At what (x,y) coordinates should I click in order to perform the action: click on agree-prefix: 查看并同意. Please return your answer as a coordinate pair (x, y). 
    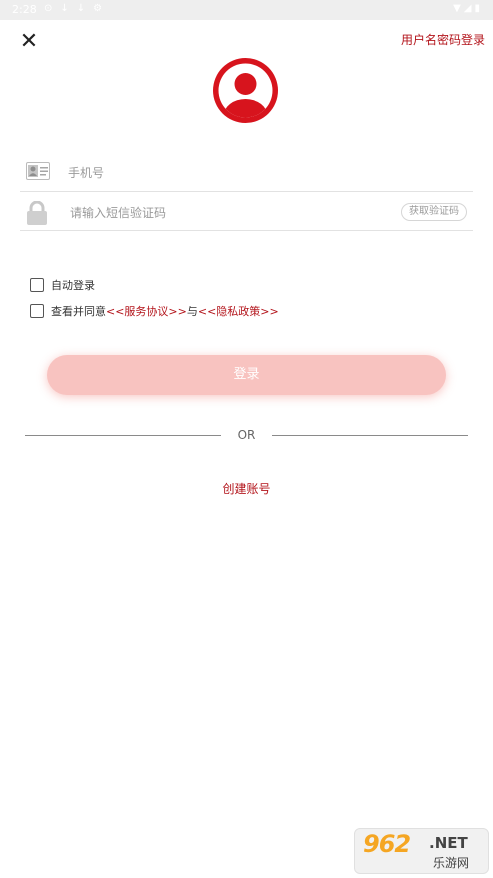
    Looking at the image, I should click on (78, 311).